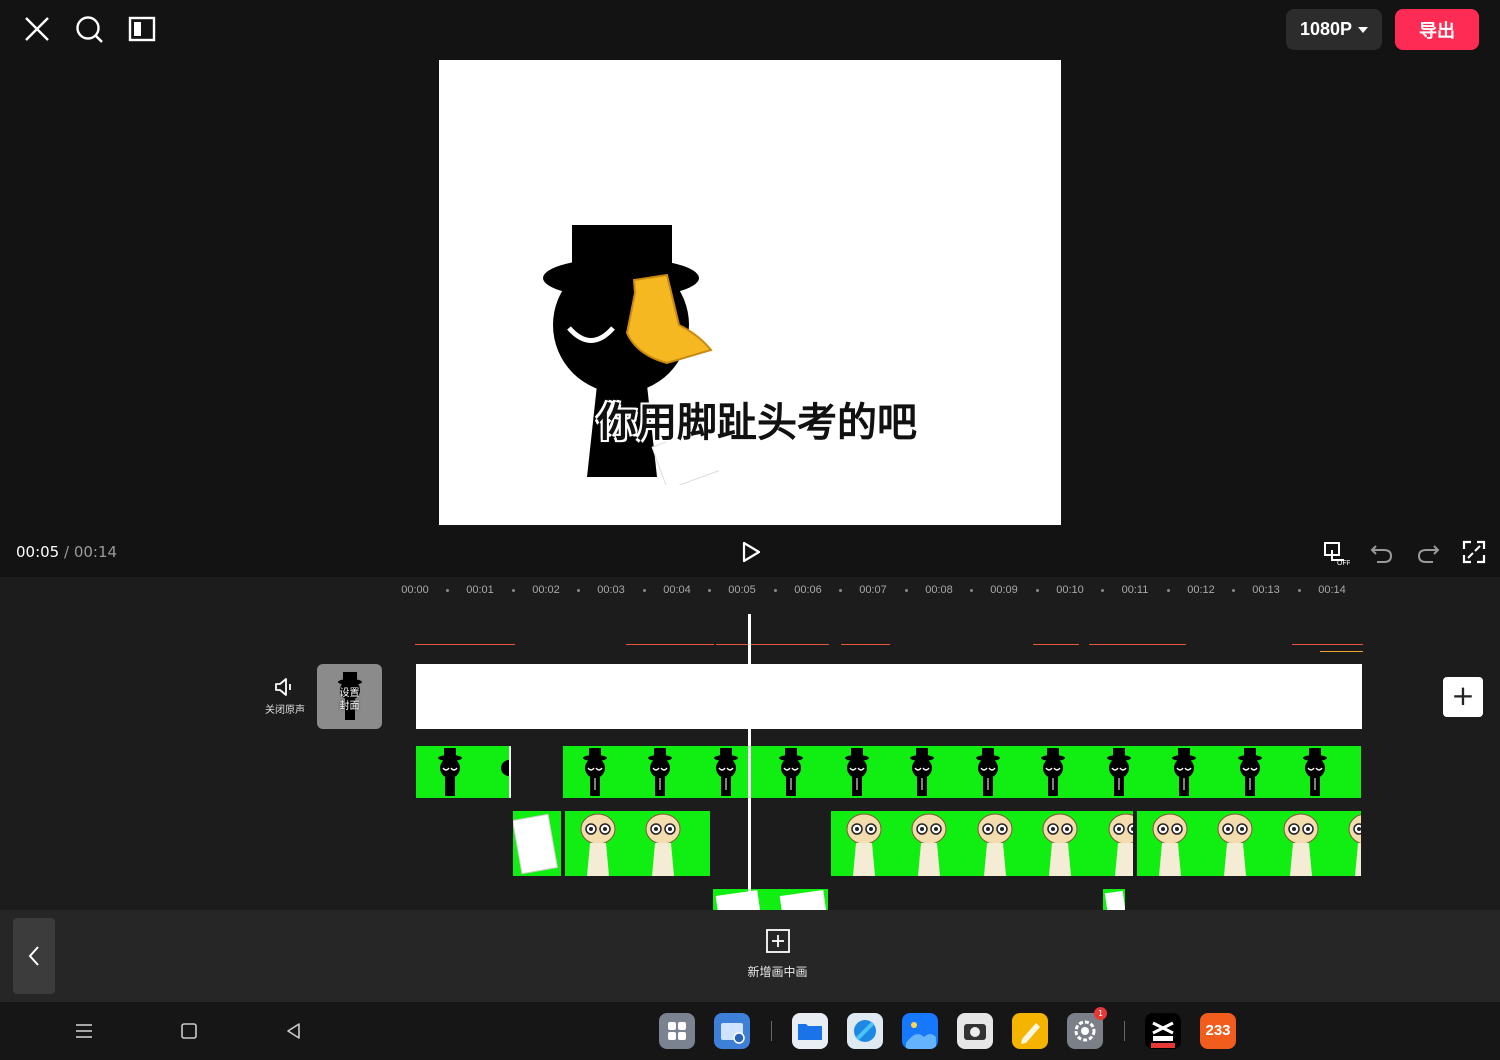 The height and width of the screenshot is (1060, 1500). What do you see at coordinates (1070, 590) in the screenshot?
I see `ruler-label: 00:10` at bounding box center [1070, 590].